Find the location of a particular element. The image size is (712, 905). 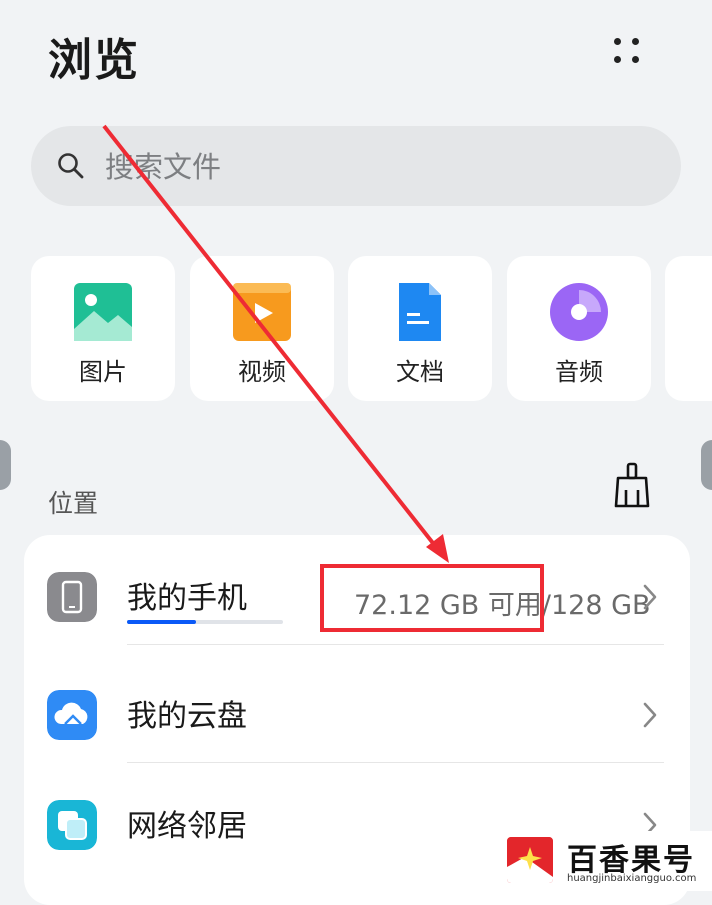

annotation-highlight-box is located at coordinates (432, 598).